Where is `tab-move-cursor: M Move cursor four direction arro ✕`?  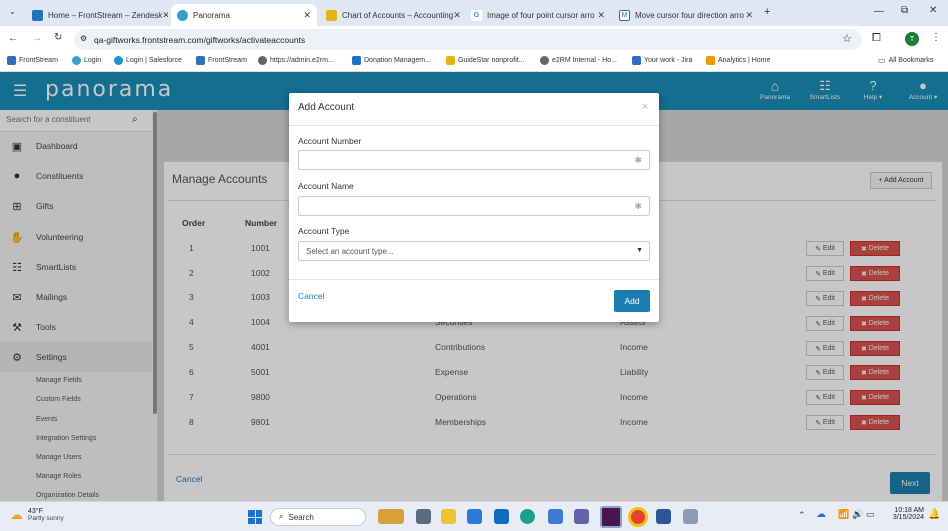 tab-move-cursor: M Move cursor four direction arro ✕ is located at coordinates (686, 15).